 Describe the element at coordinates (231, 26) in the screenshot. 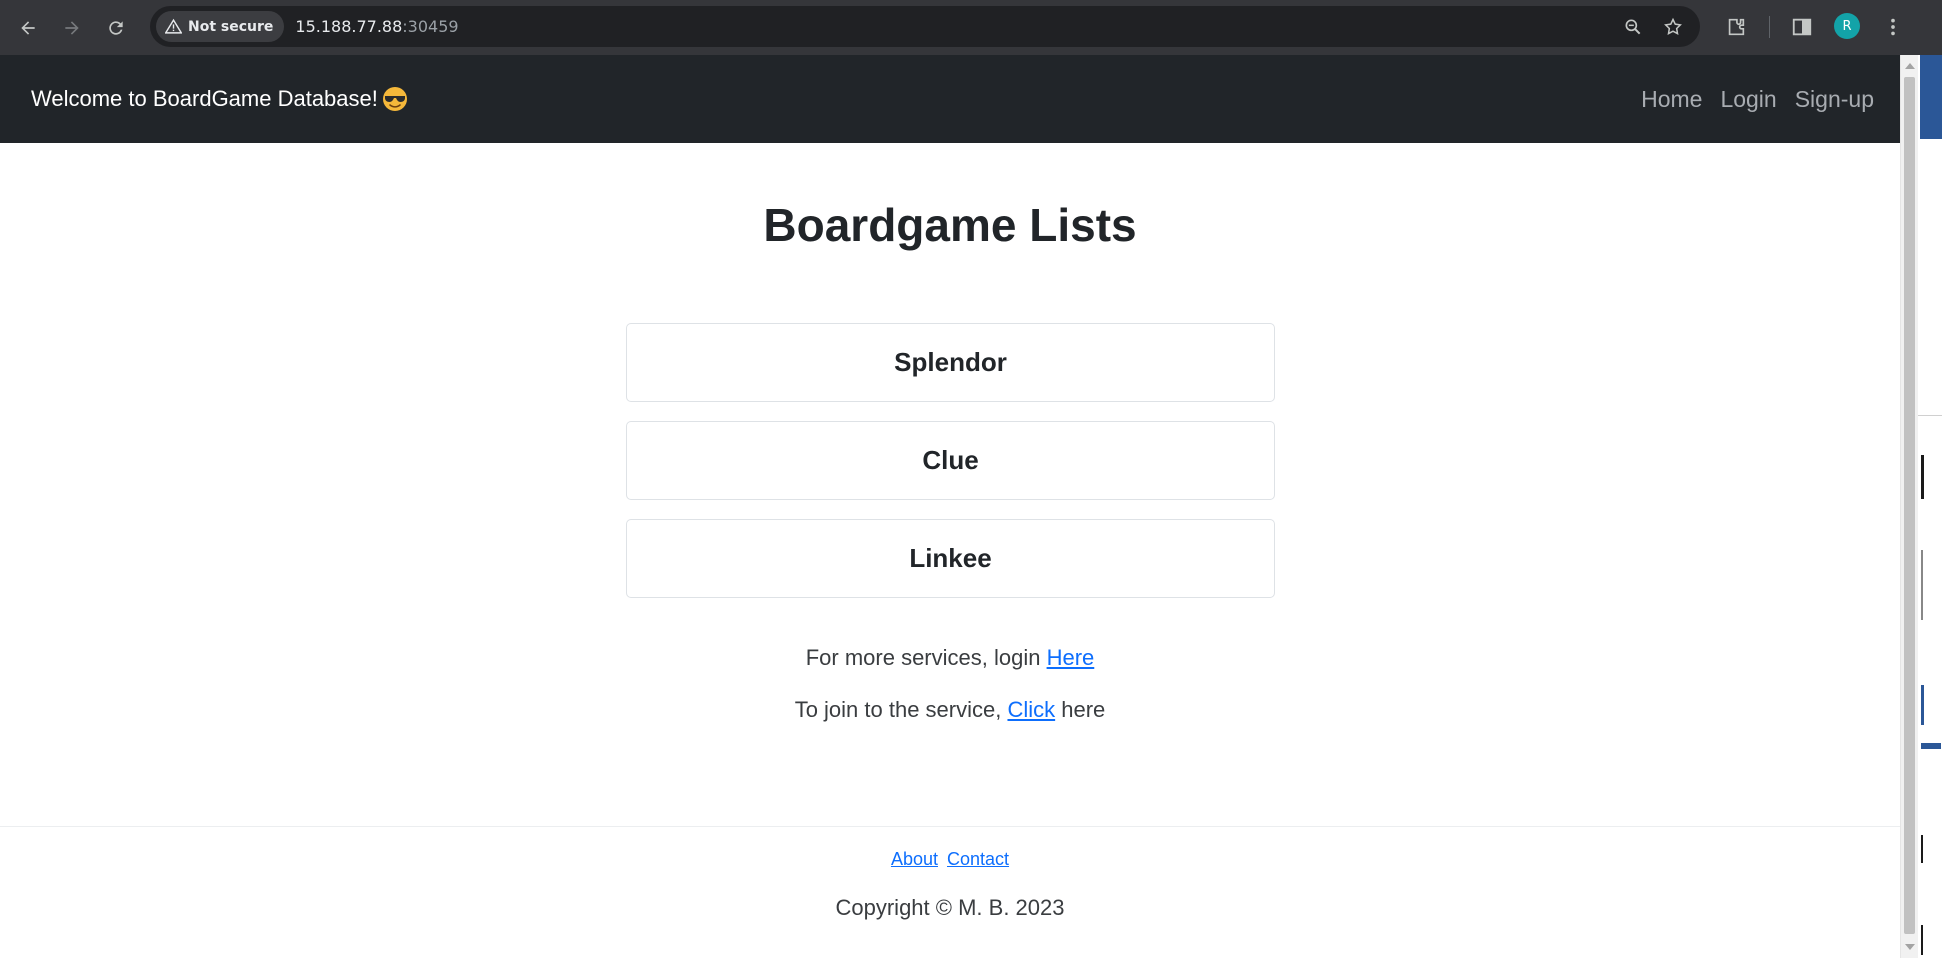

I see `security-label: Not secure` at that location.